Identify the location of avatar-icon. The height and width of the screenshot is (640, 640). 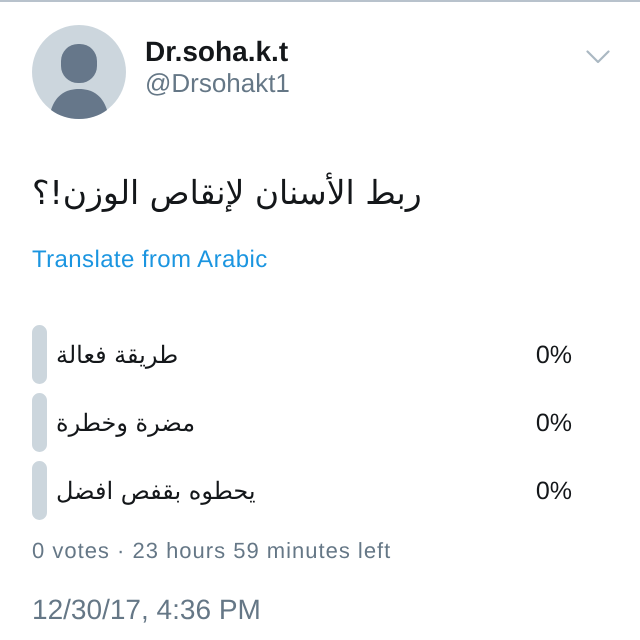
(79, 72).